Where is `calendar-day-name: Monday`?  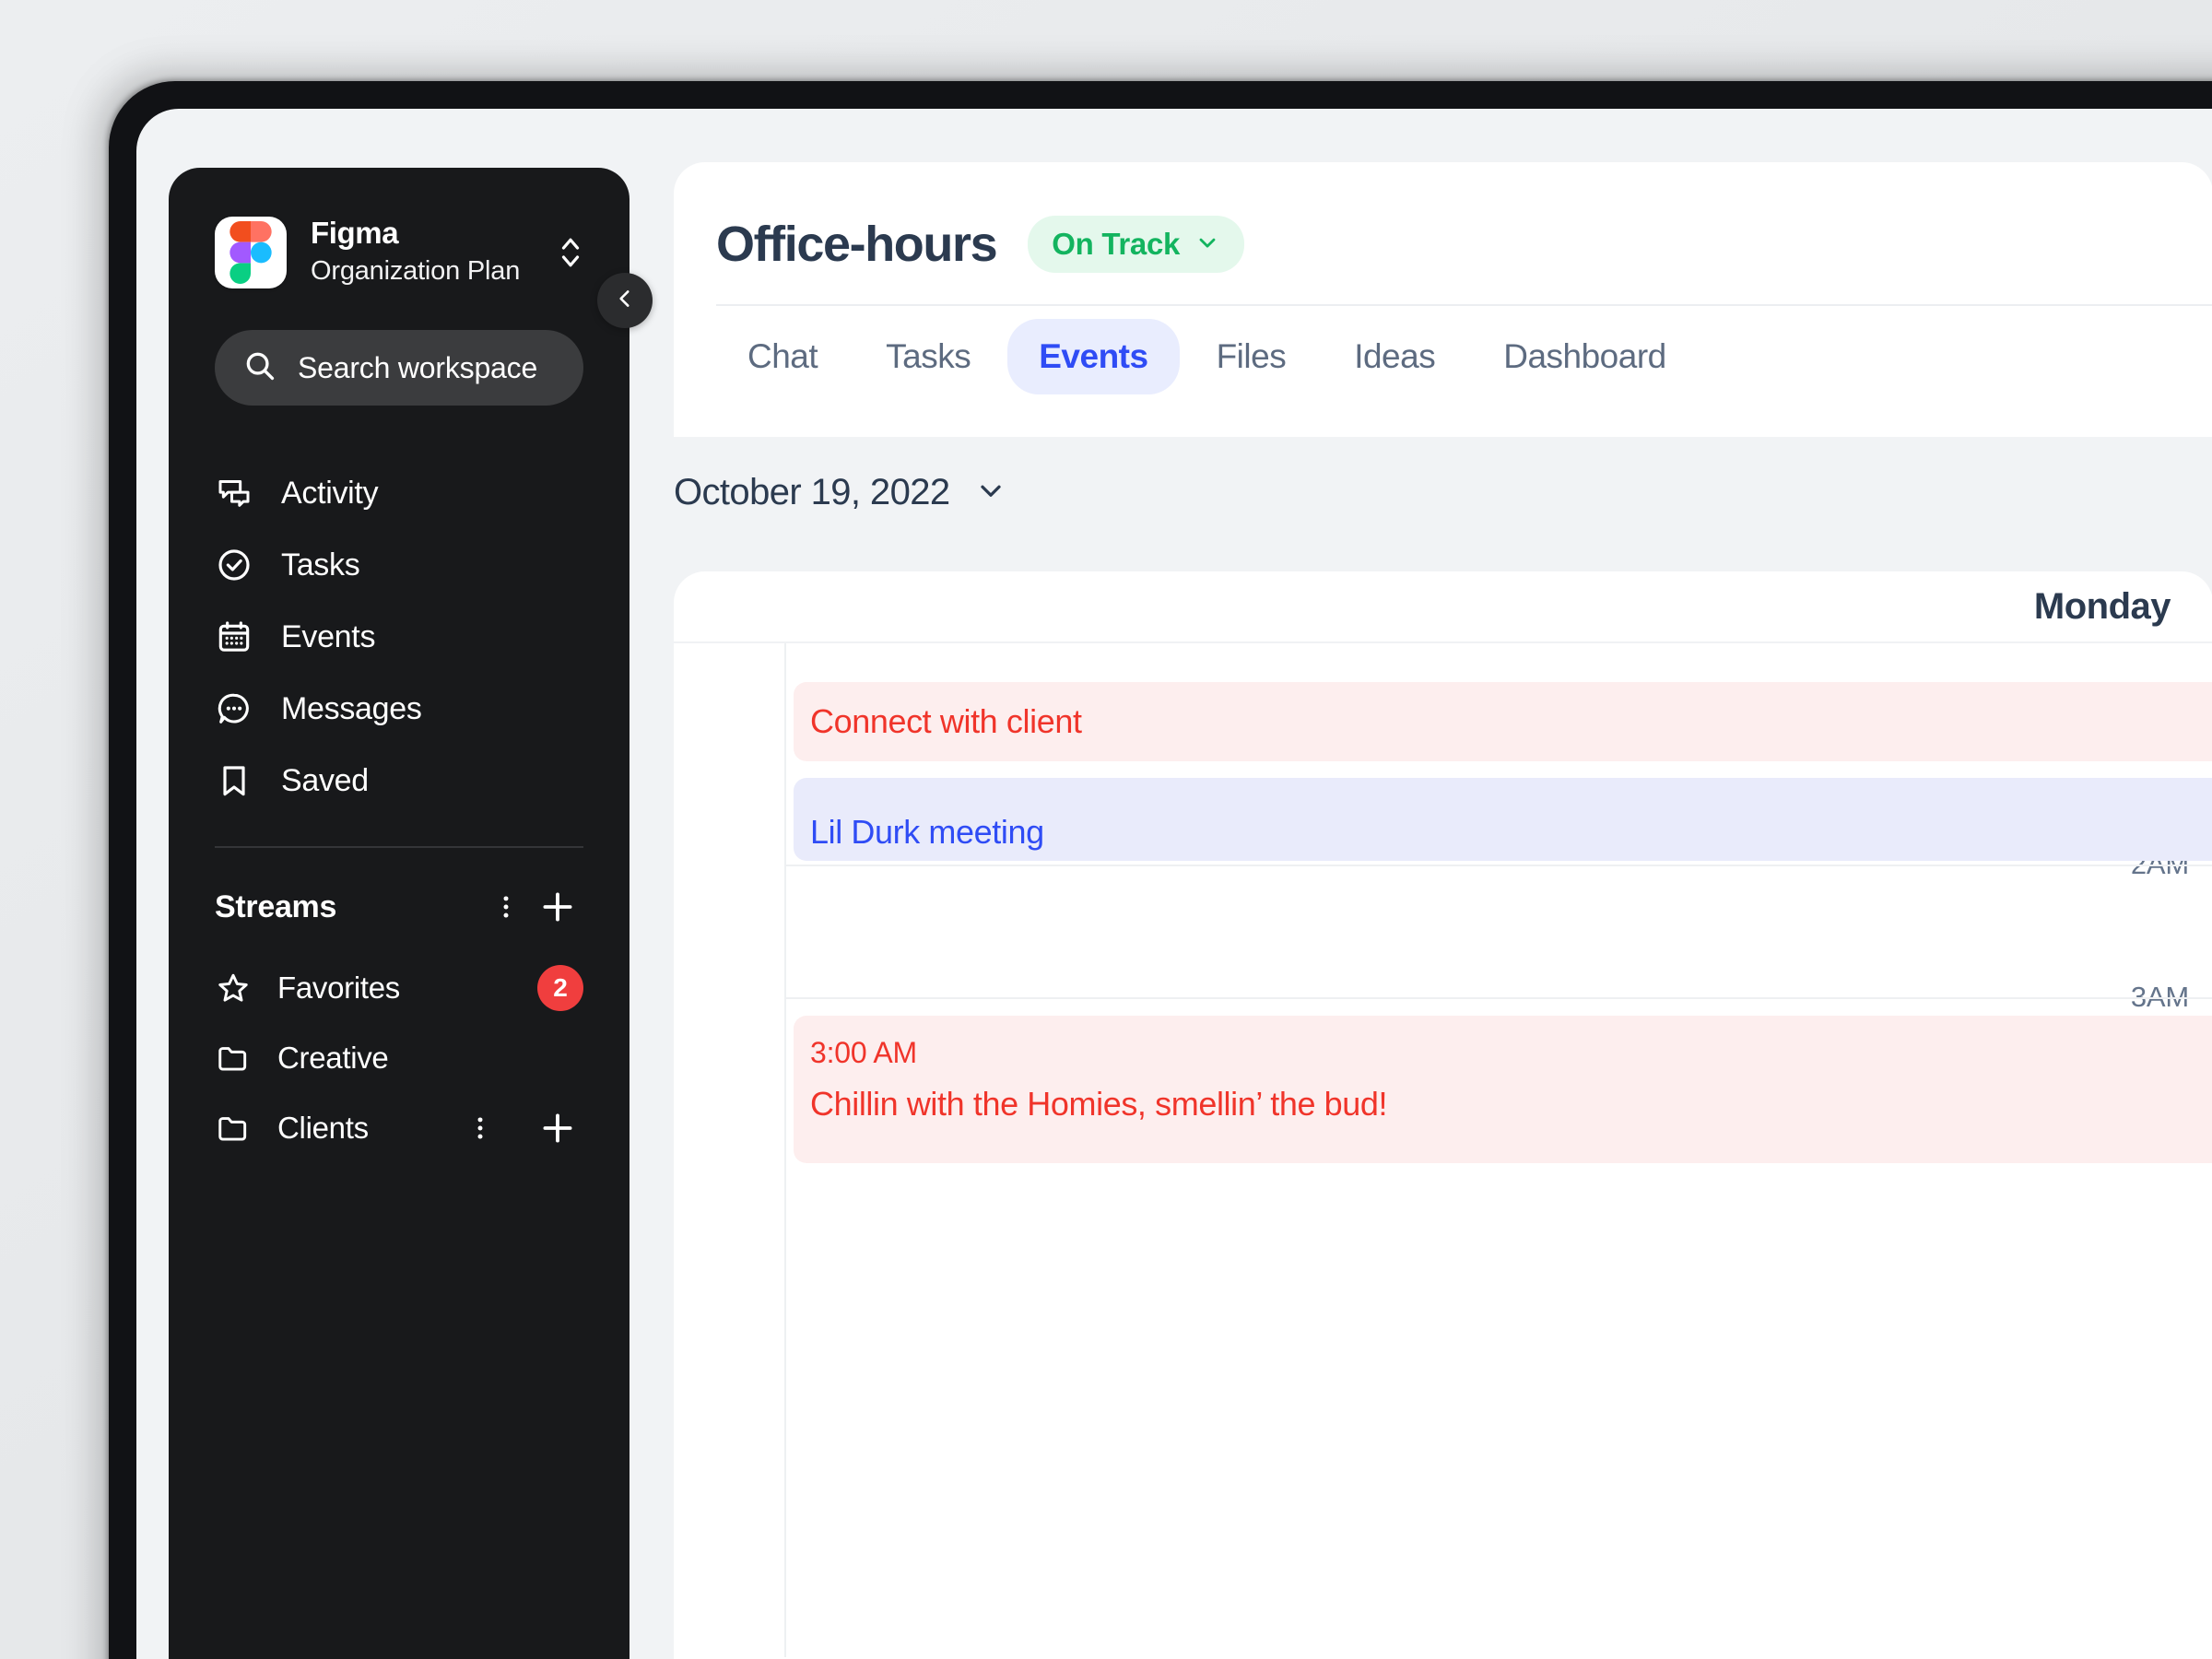
calendar-day-name: Monday is located at coordinates (2102, 606).